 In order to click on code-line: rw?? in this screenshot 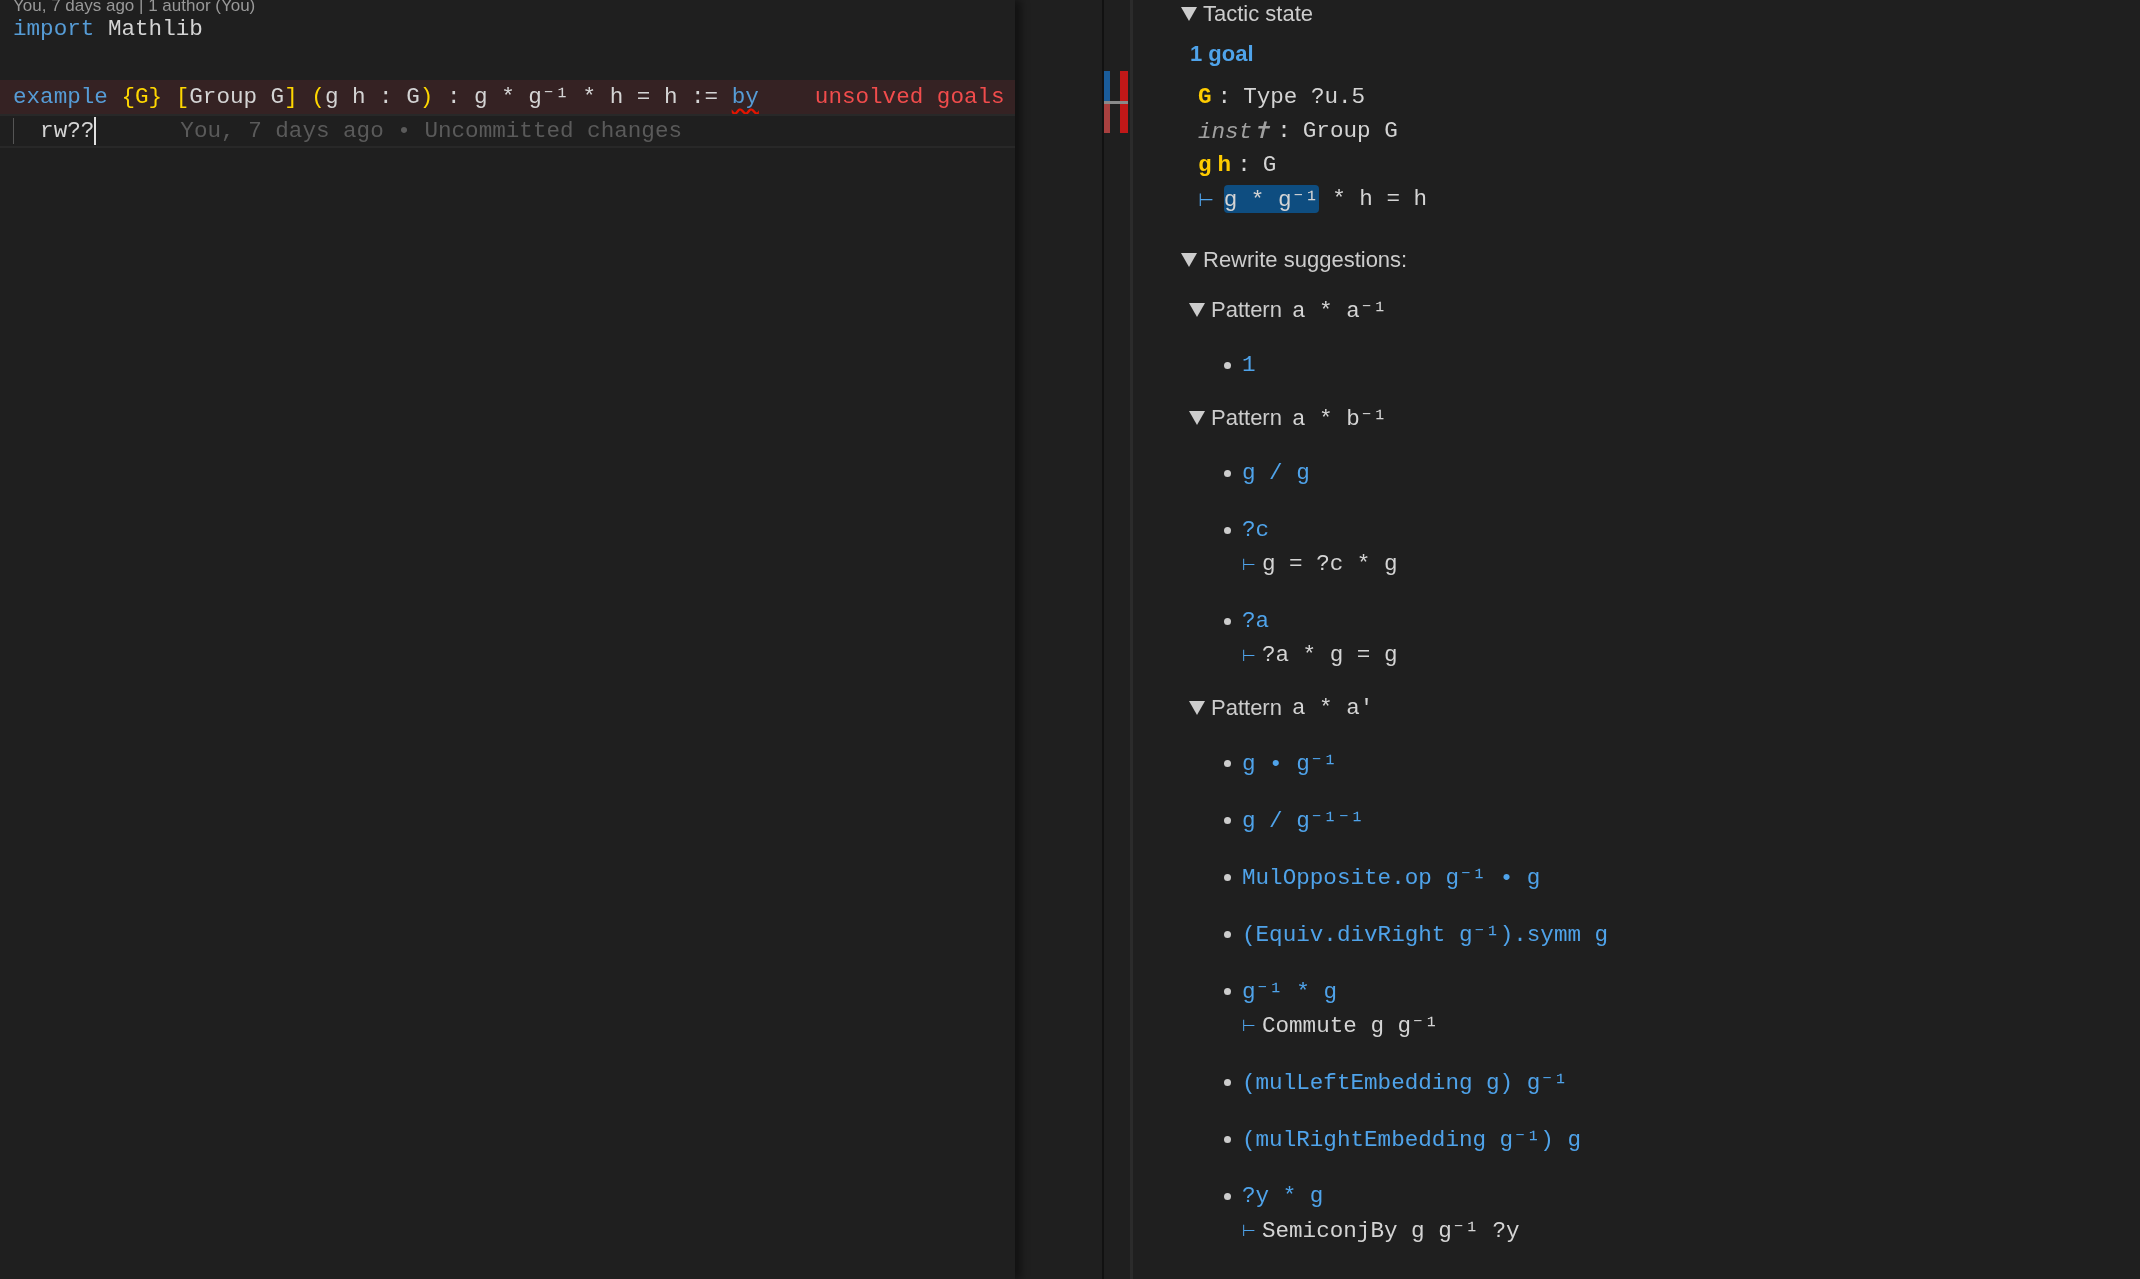, I will do `click(67, 131)`.